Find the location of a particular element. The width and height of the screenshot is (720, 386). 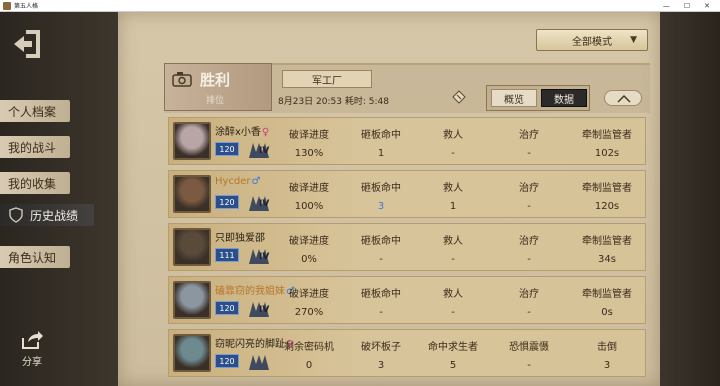

mode-select: 全部模式 ▼ is located at coordinates (592, 40).